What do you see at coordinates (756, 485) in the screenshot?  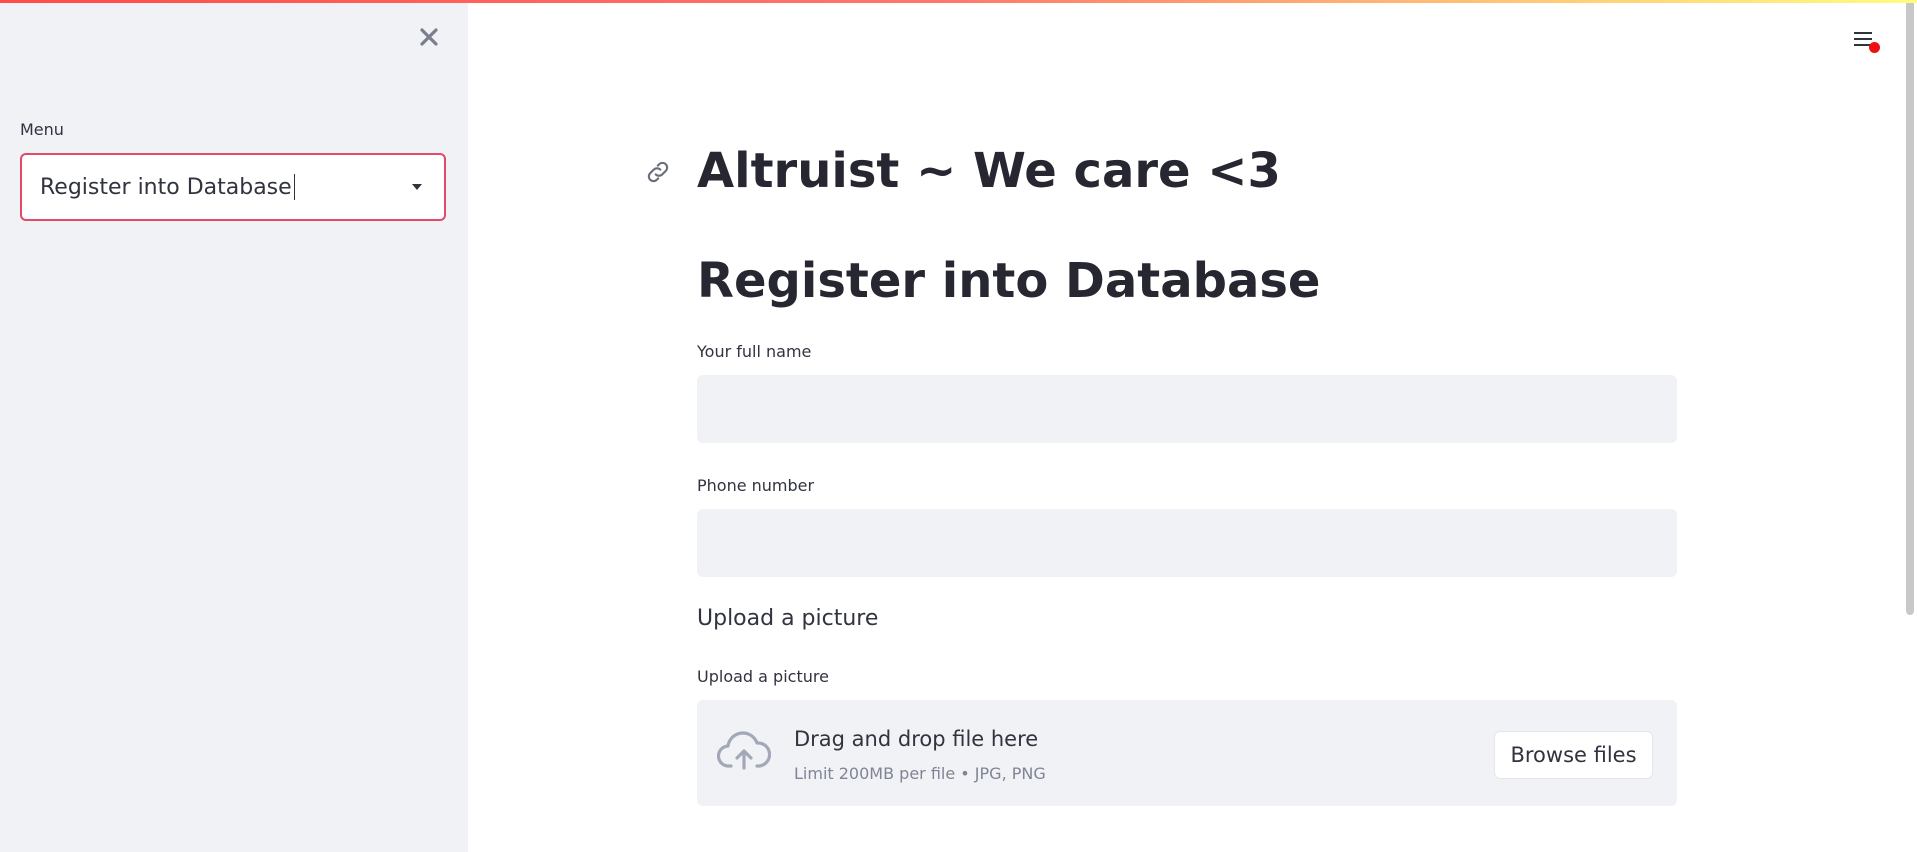 I see `phone-number-label: Phone number` at bounding box center [756, 485].